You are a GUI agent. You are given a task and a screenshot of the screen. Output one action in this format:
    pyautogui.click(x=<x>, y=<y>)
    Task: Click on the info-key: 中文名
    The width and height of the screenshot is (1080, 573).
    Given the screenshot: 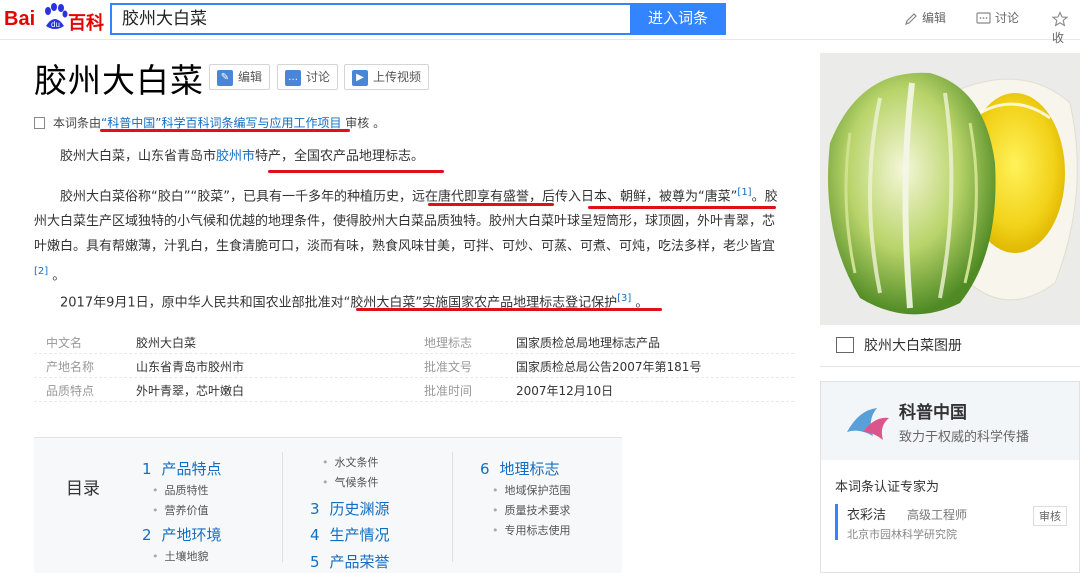 What is the action you would take?
    pyautogui.click(x=64, y=343)
    